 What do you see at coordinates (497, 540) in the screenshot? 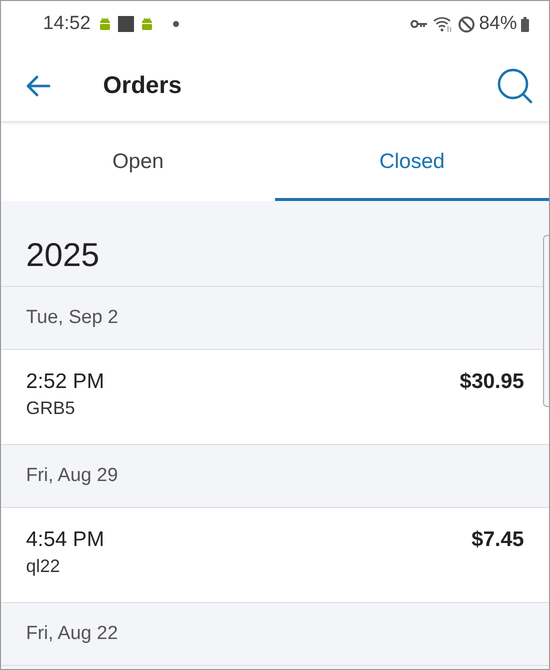
I see `order-amount: $7.45` at bounding box center [497, 540].